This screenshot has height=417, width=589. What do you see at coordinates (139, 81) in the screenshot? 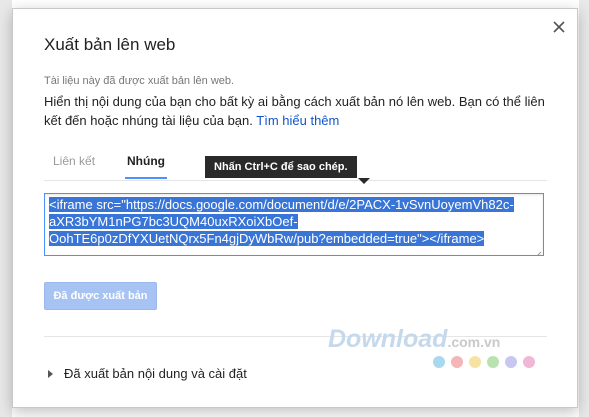
I see `published-status-text: Tài liệu này đã được xuất bản lên web.` at bounding box center [139, 81].